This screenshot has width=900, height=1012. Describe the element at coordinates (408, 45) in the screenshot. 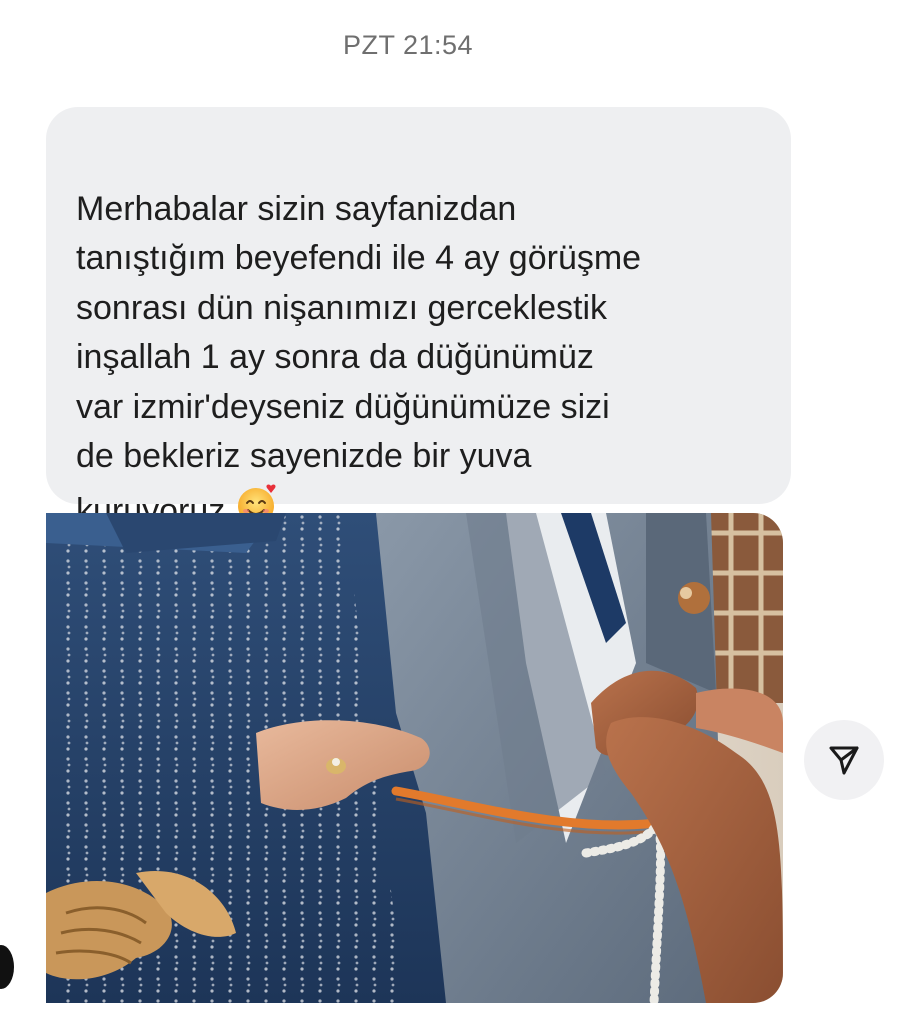

I see `message-timestamp: PZT 21:54` at that location.